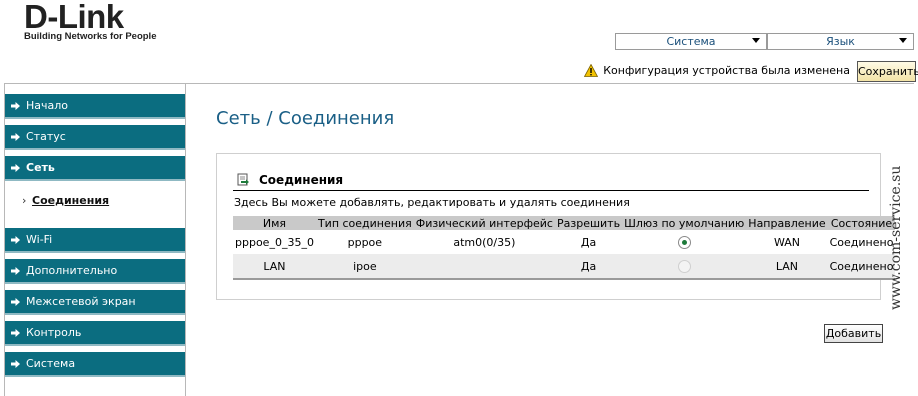  Describe the element at coordinates (887, 71) in the screenshot. I see `save-button: Сохранить` at that location.